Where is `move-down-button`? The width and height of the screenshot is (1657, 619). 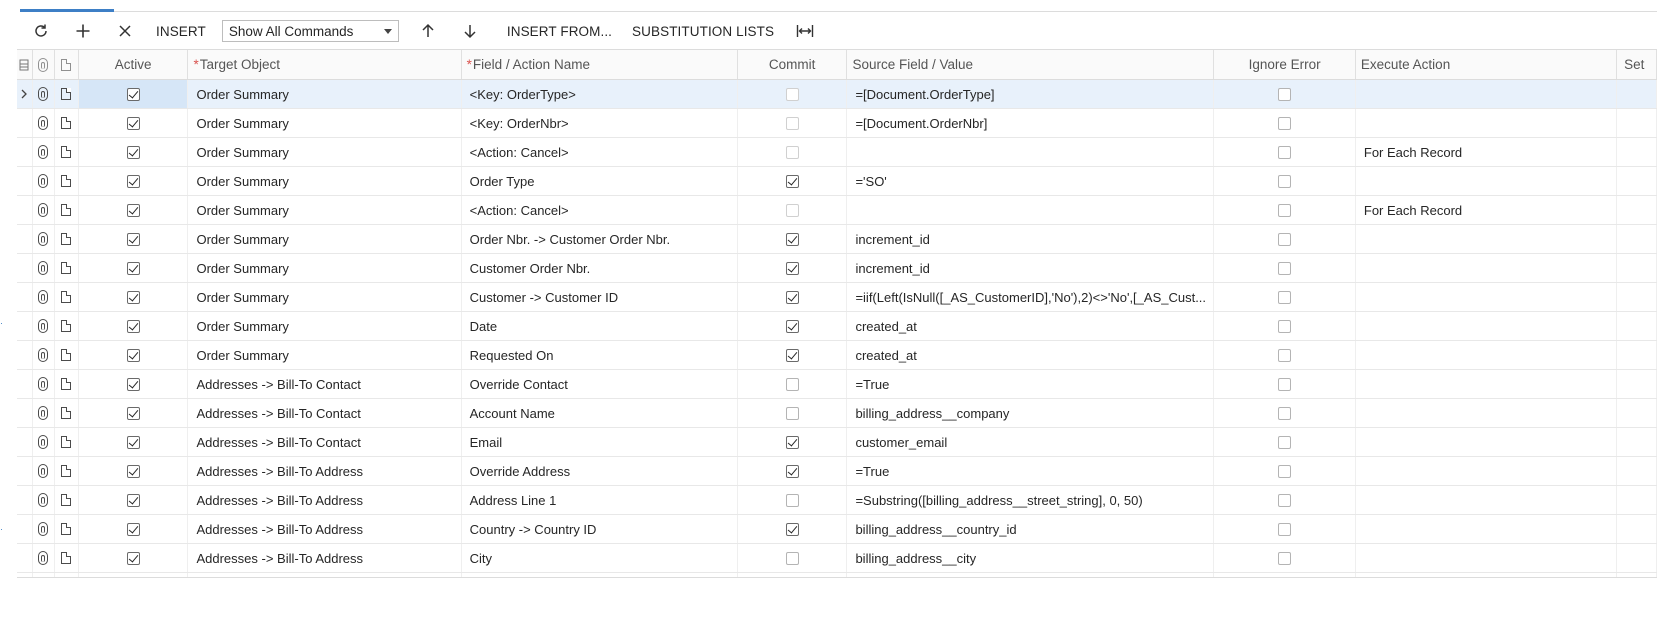
move-down-button is located at coordinates (470, 31).